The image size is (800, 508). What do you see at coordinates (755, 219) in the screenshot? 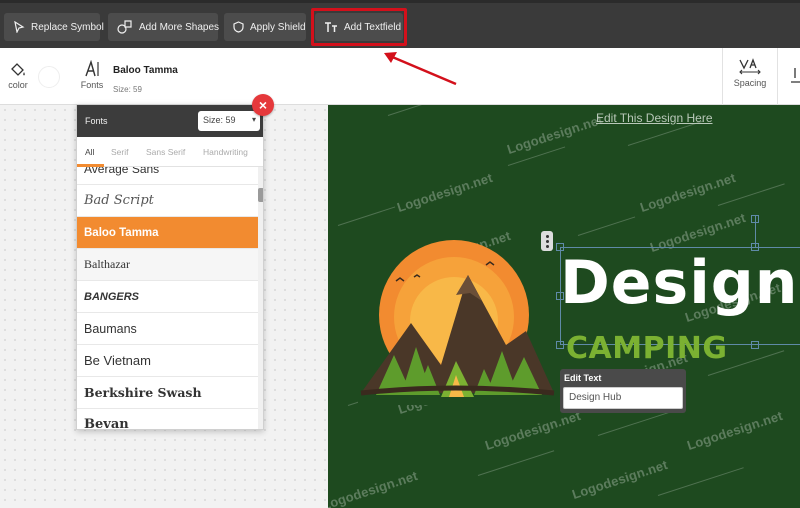
I see `rotate-handle` at bounding box center [755, 219].